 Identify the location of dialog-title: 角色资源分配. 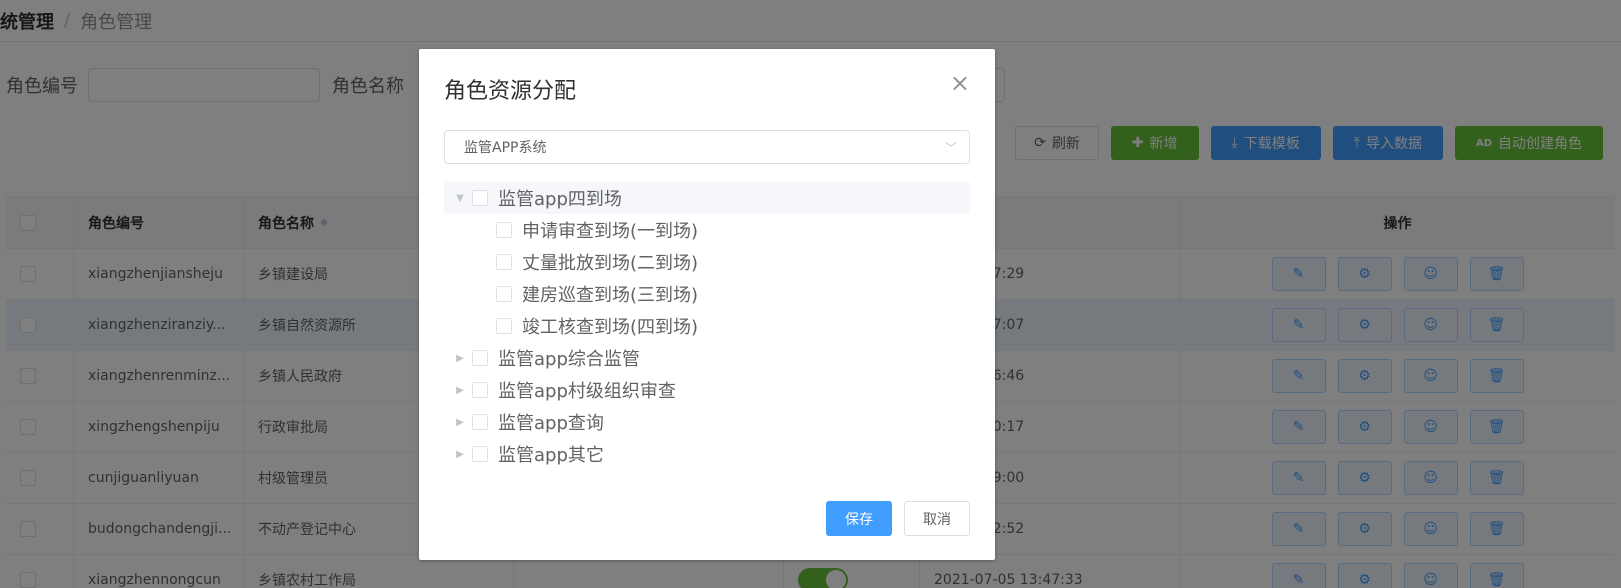
(510, 91).